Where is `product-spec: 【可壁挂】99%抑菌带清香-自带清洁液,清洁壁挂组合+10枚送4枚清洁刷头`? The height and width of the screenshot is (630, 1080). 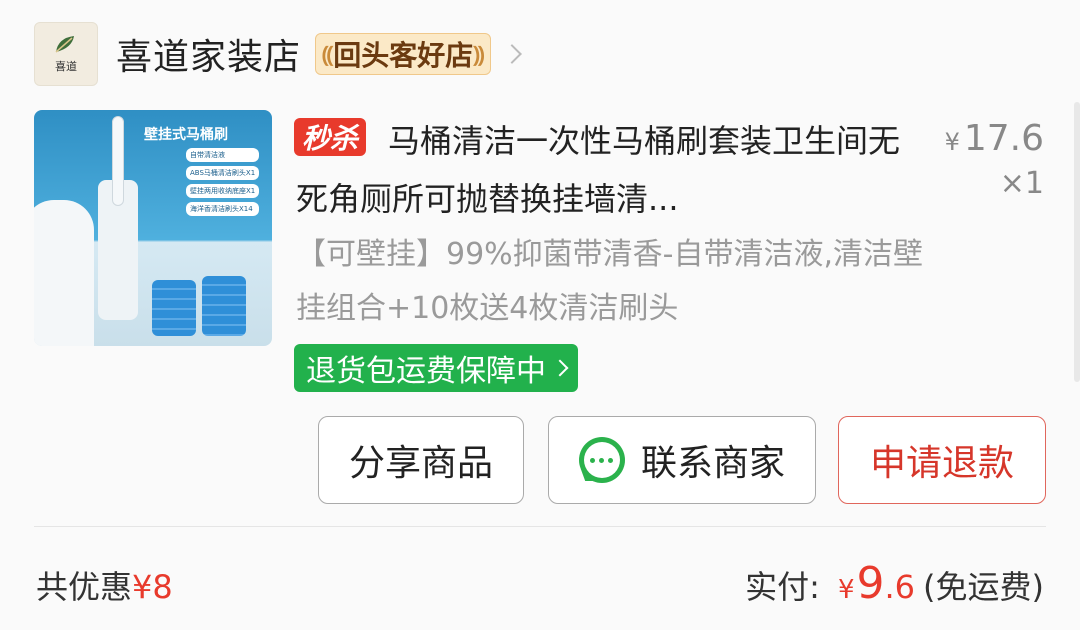
product-spec: 【可壁挂】99%抑菌带清香-自带清洁液,清洁壁挂组合+10枚送4枚清洁刷头 is located at coordinates (611, 282).